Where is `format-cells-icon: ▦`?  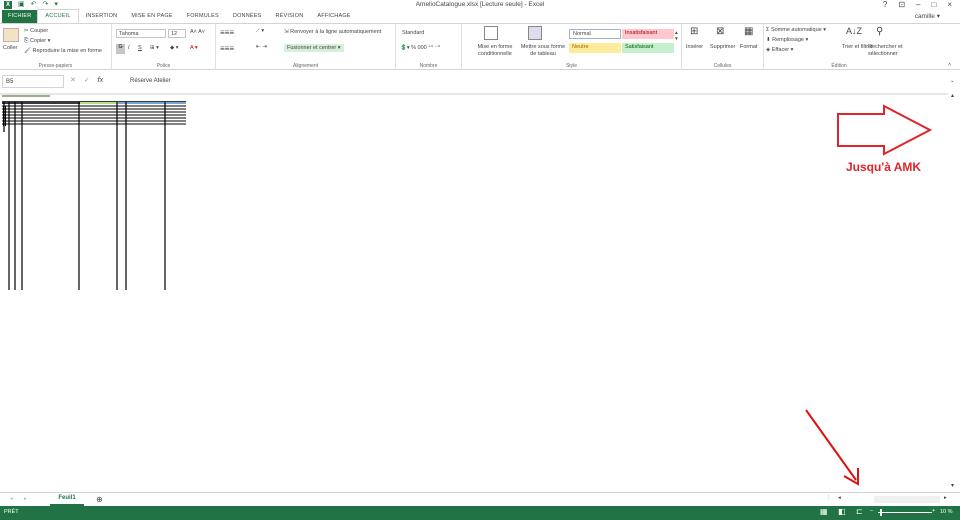
format-cells-icon: ▦ is located at coordinates (748, 31).